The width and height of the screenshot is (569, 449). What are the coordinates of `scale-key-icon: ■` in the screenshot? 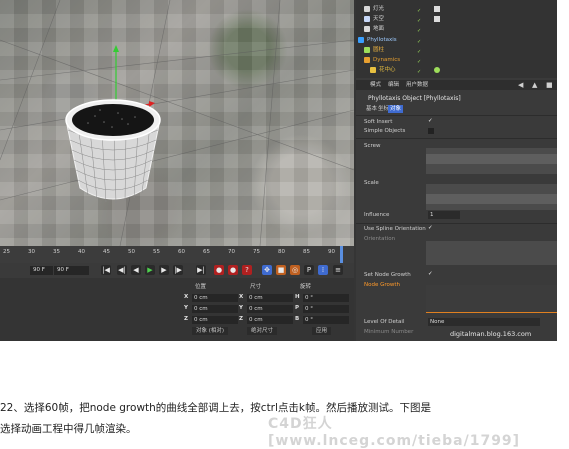 It's located at (281, 270).